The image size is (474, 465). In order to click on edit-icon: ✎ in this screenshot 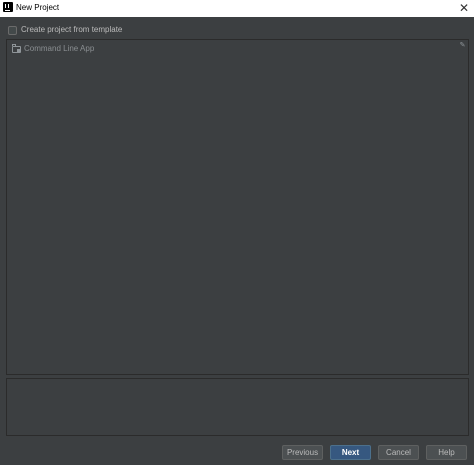, I will do `click(462, 45)`.